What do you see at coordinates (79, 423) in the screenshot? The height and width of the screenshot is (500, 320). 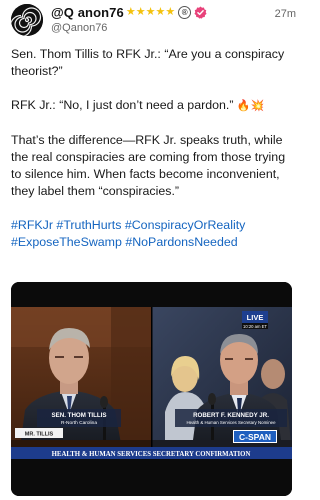 I see `left-nameplate-subtitle: R-North Carolina` at bounding box center [79, 423].